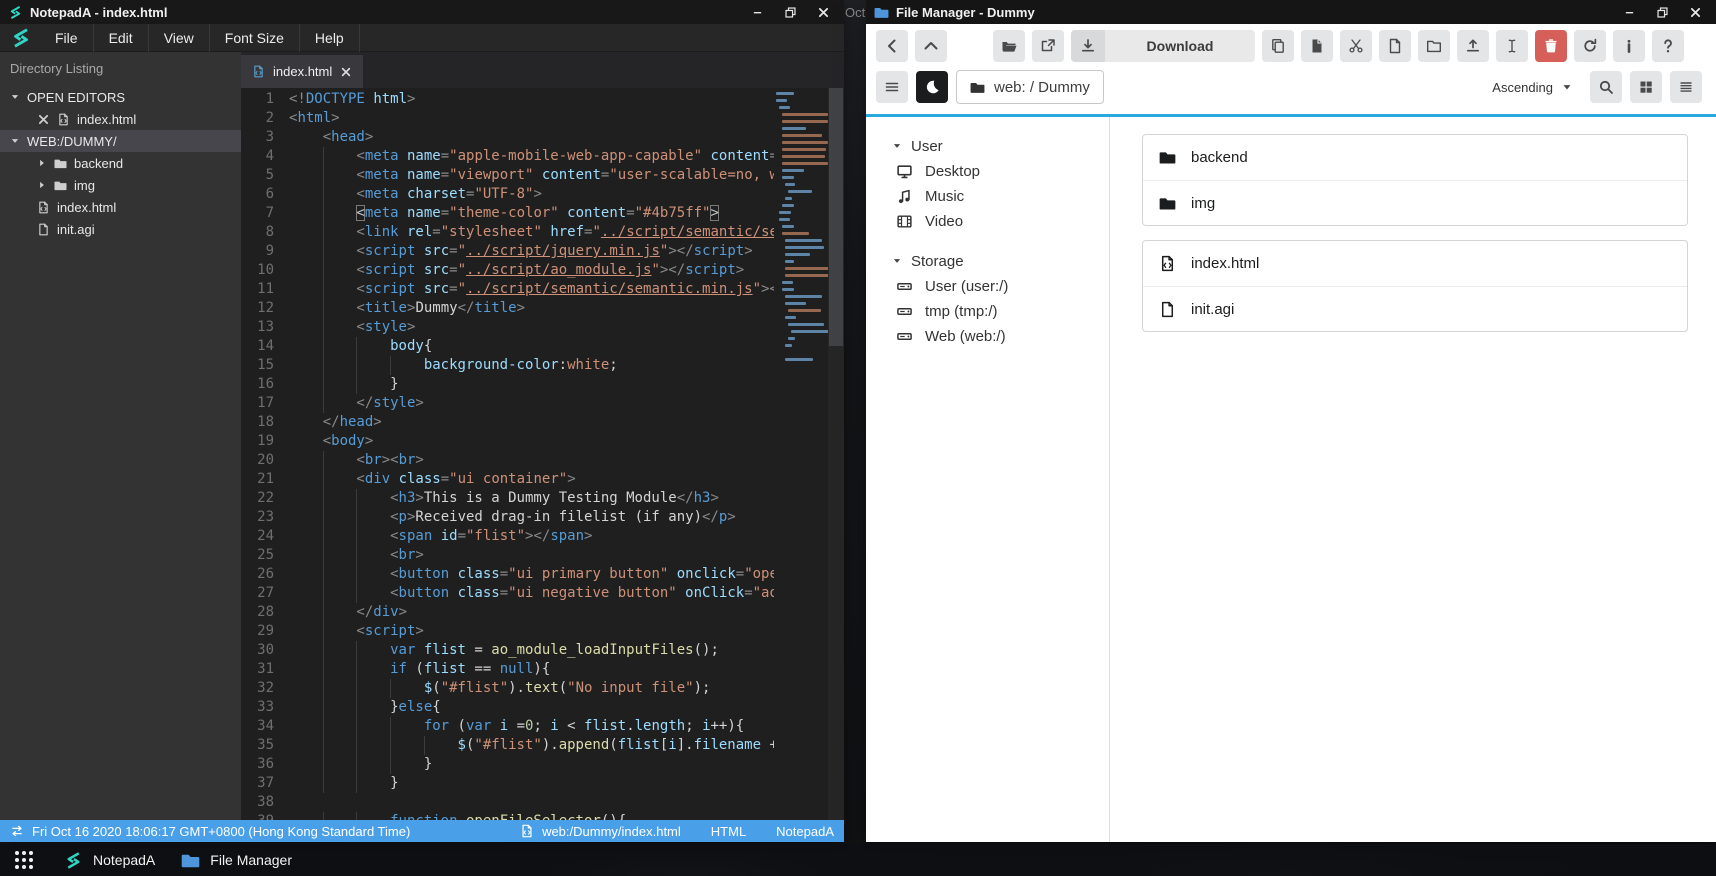 Image resolution: width=1716 pixels, height=876 pixels. I want to click on cut-button, so click(1356, 46).